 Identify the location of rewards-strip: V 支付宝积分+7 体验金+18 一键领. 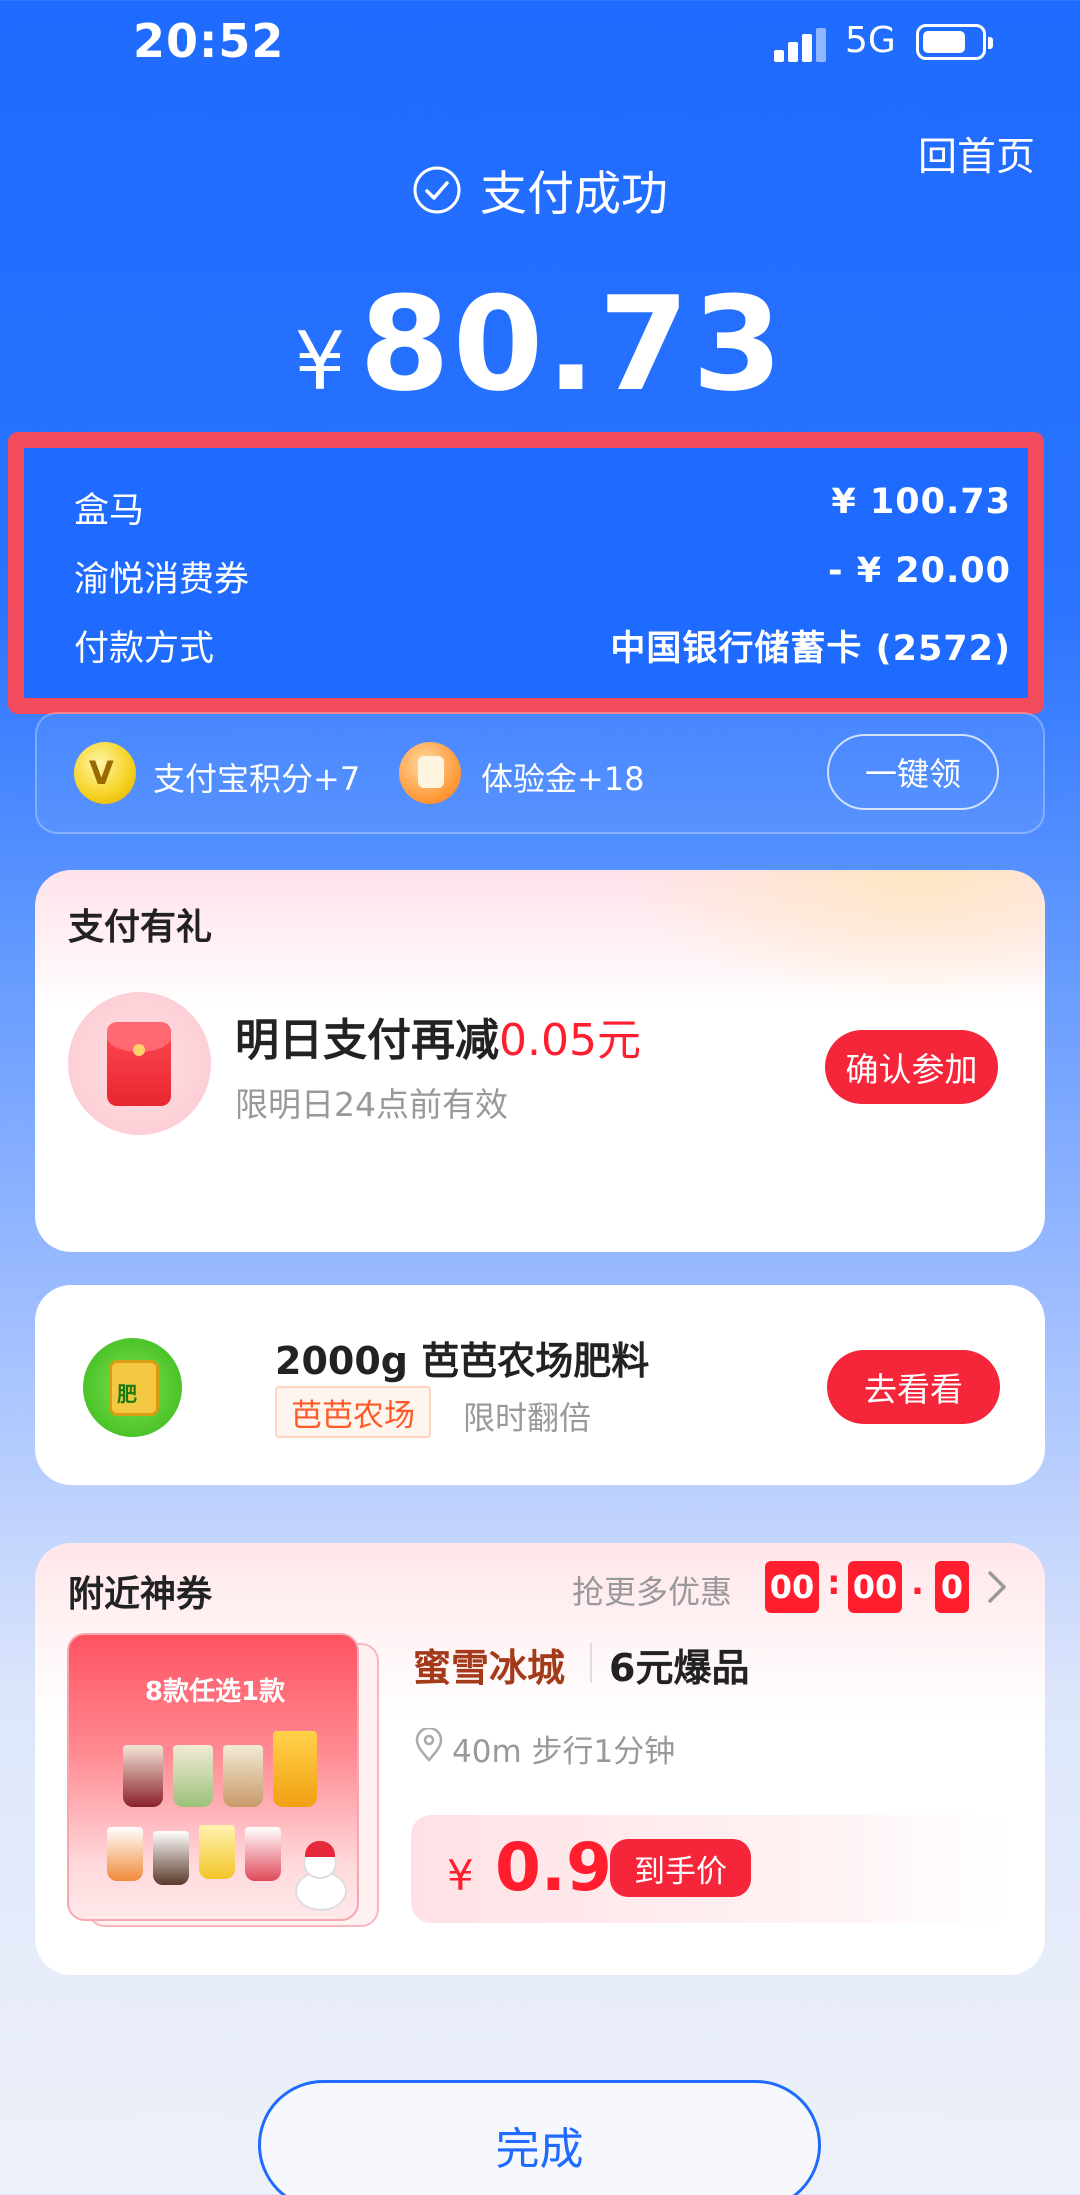
(540, 773).